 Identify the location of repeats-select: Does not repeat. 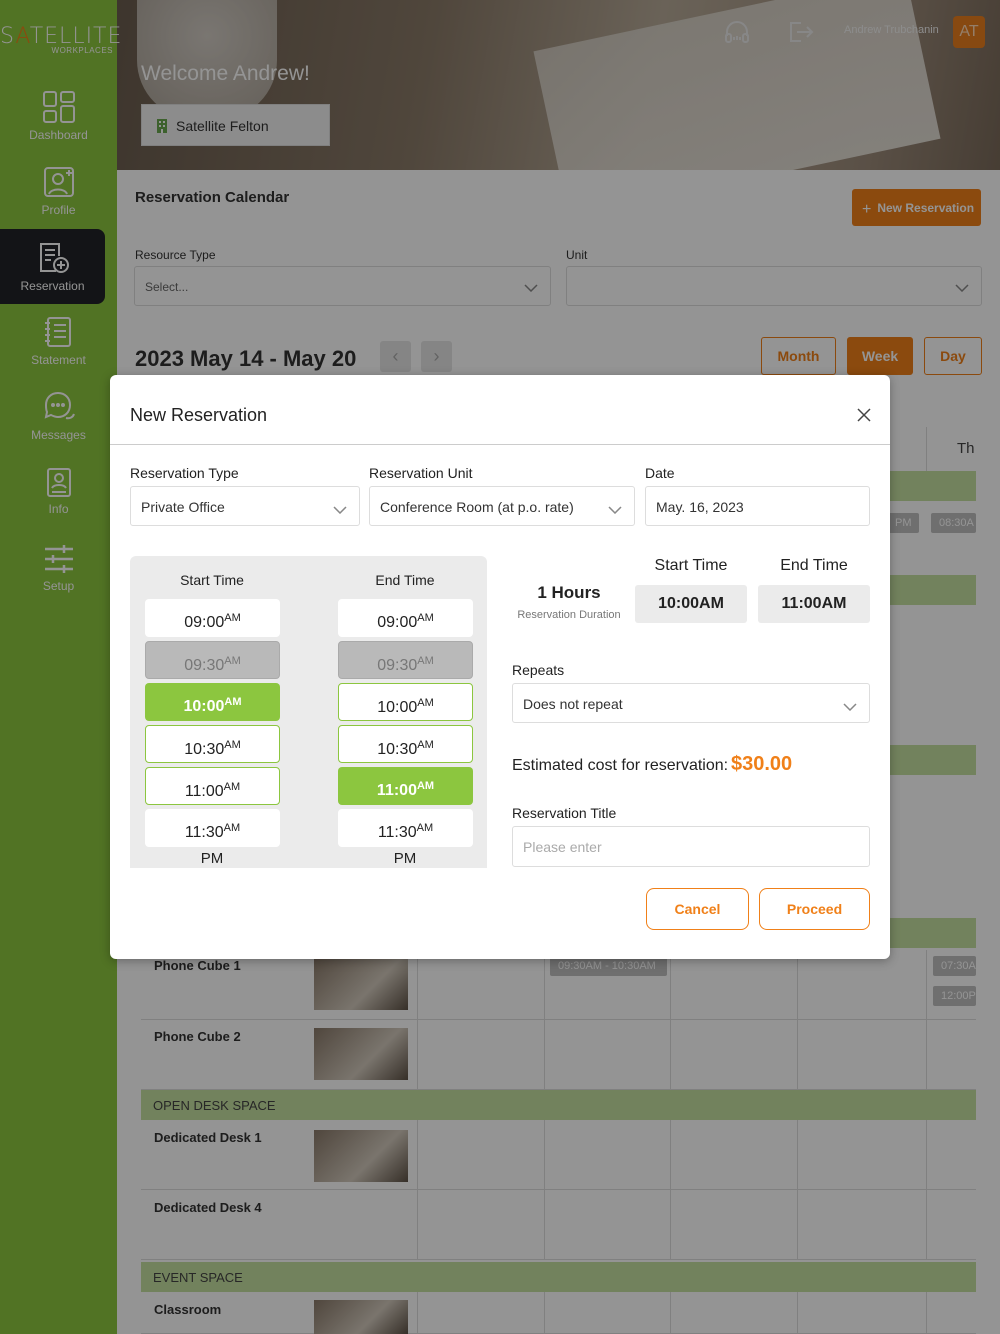
(691, 703).